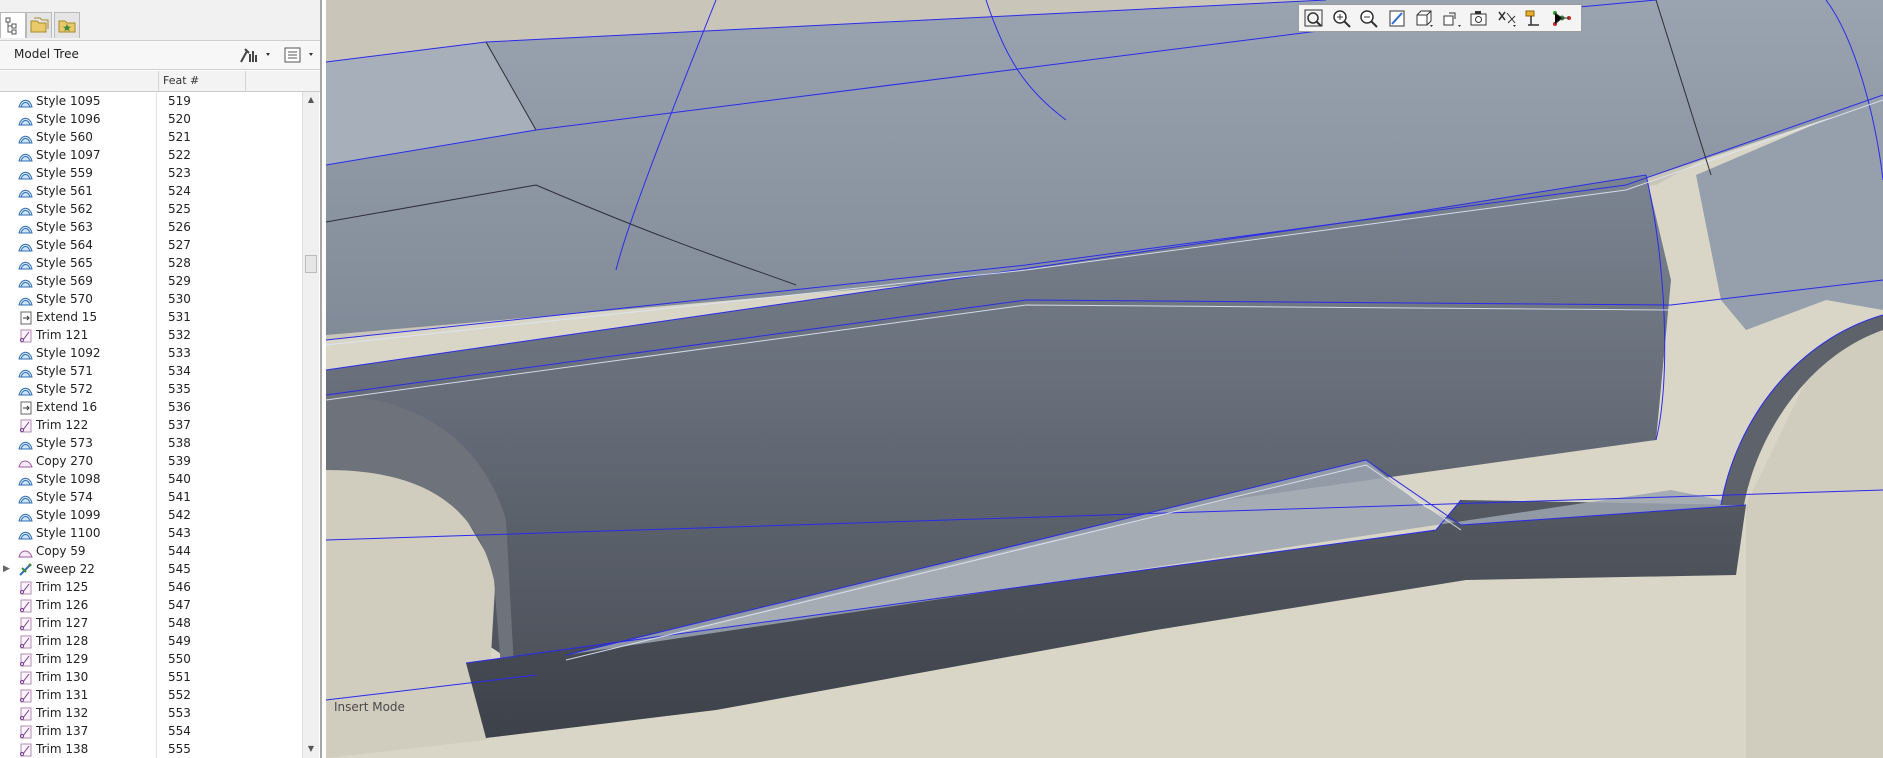 Image resolution: width=1883 pixels, height=758 pixels. I want to click on feature-name: Style 1100, so click(68, 533).